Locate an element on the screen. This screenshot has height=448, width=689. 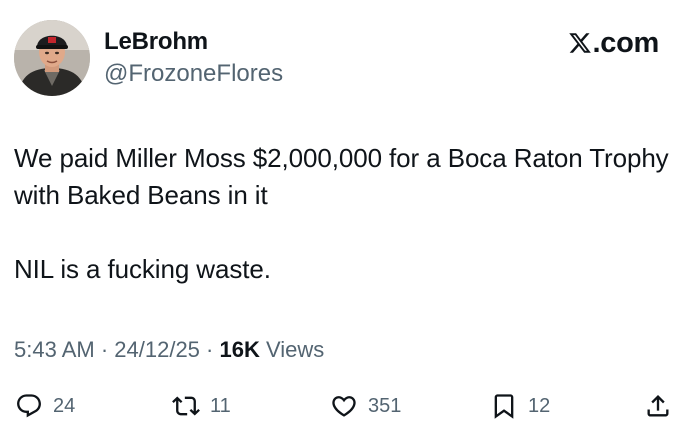
bookmark-icon is located at coordinates (504, 406).